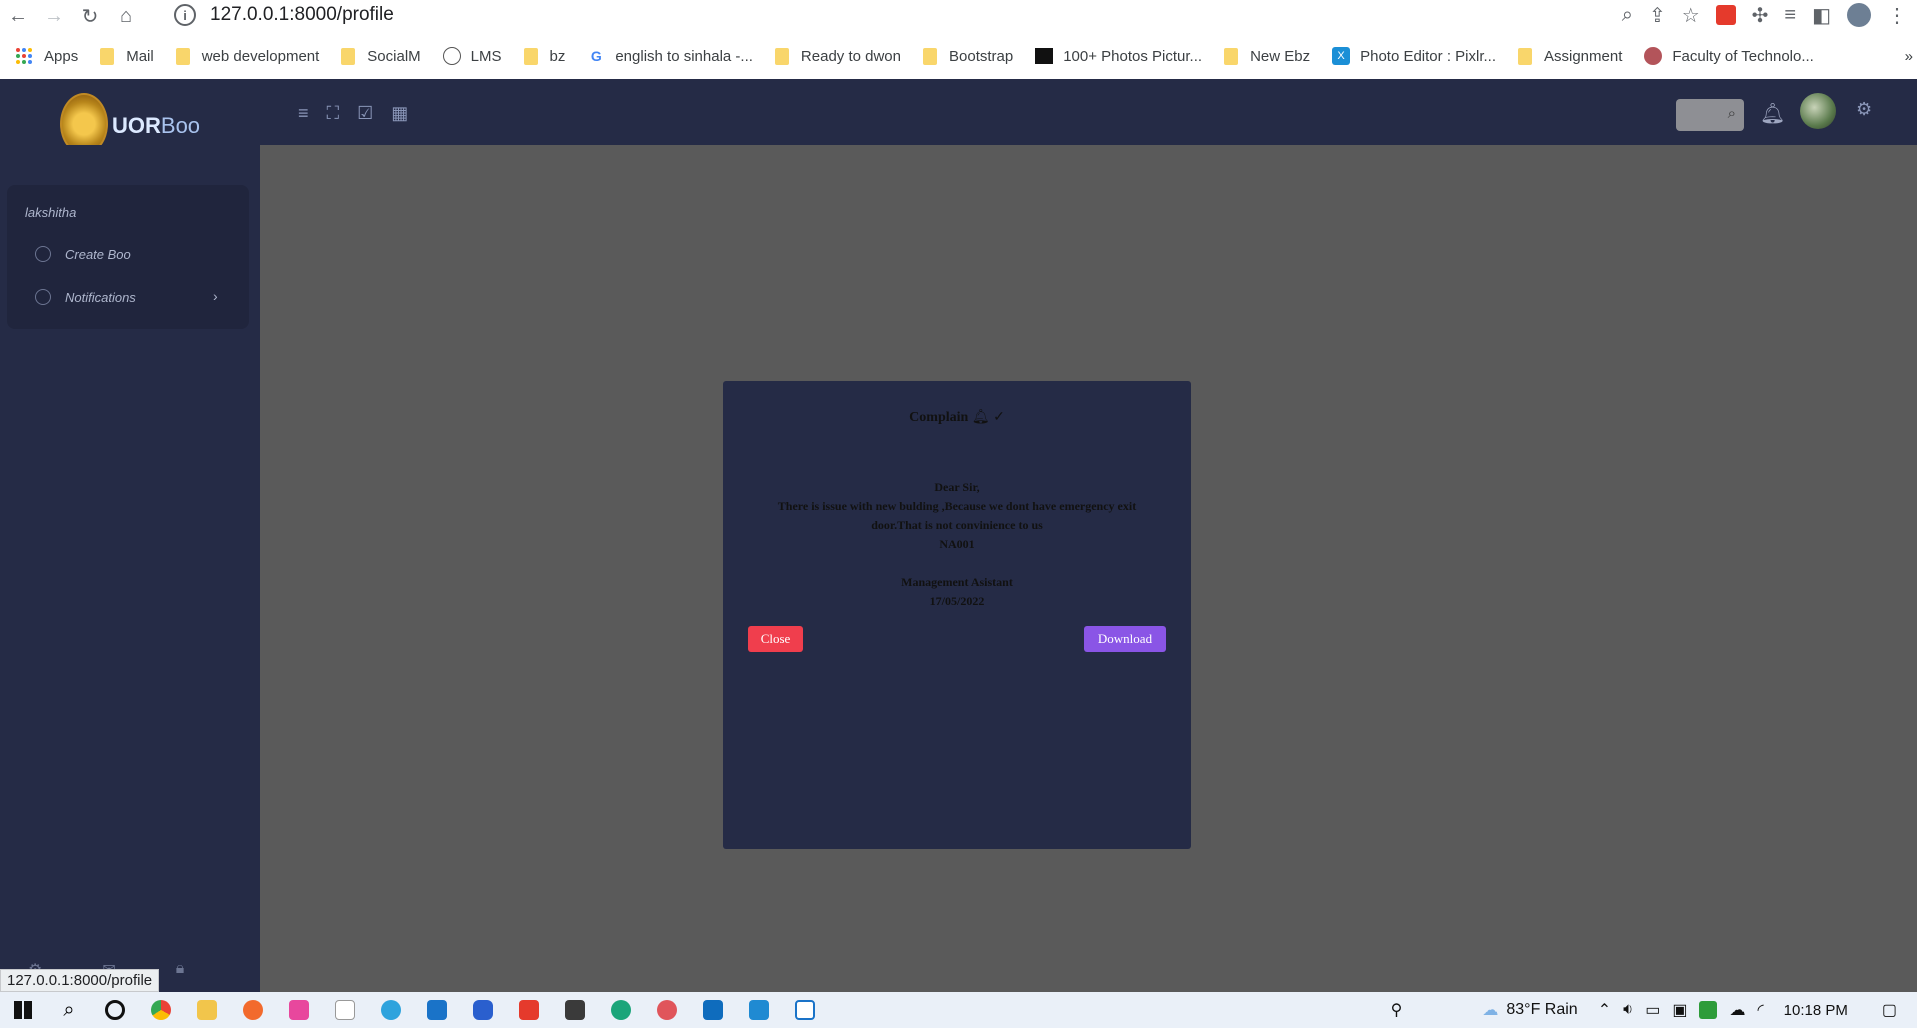 The height and width of the screenshot is (1028, 1917). I want to click on display-icon: ▣, so click(1679, 1010).